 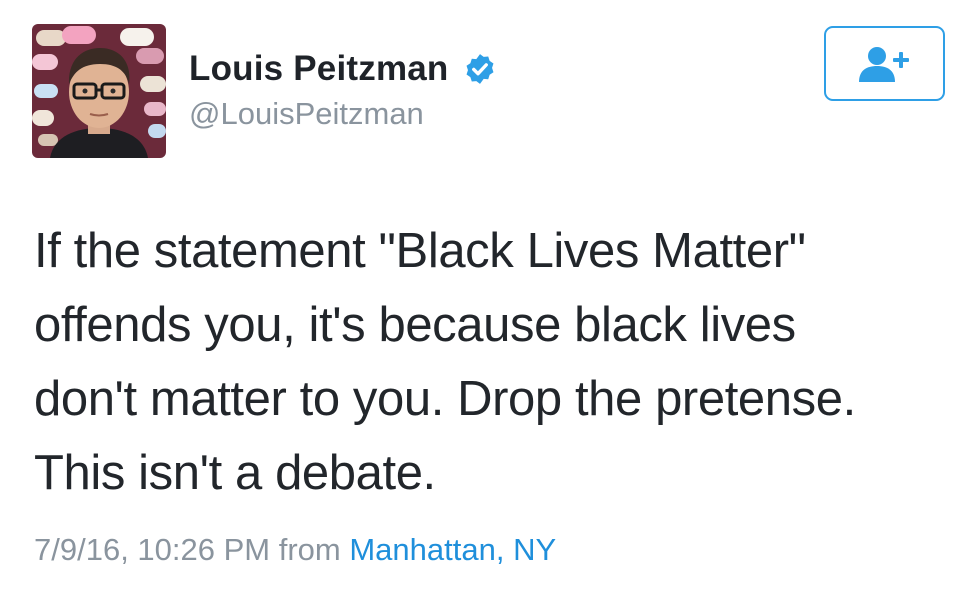 I want to click on avatar, so click(x=99, y=91).